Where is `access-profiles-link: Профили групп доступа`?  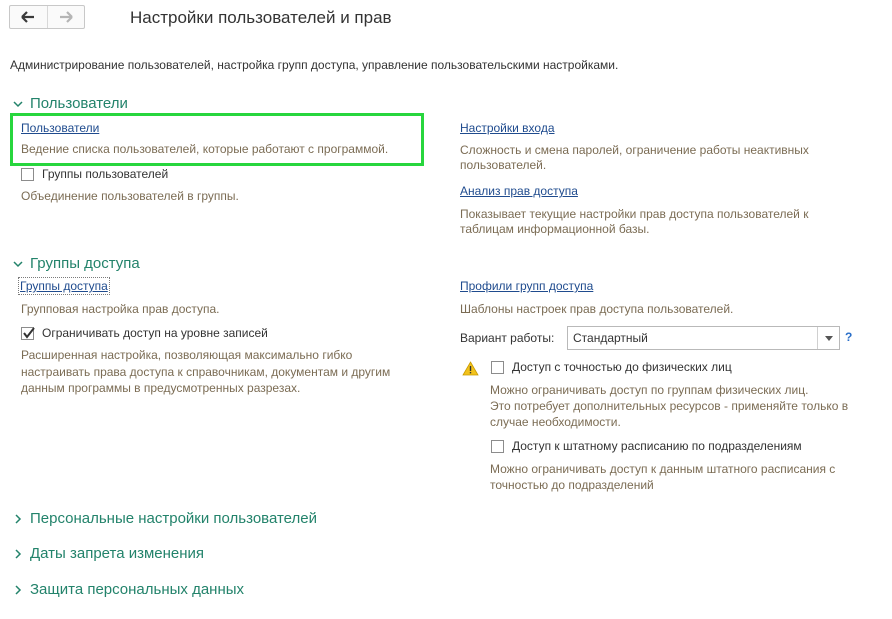 access-profiles-link: Профили групп доступа is located at coordinates (526, 286).